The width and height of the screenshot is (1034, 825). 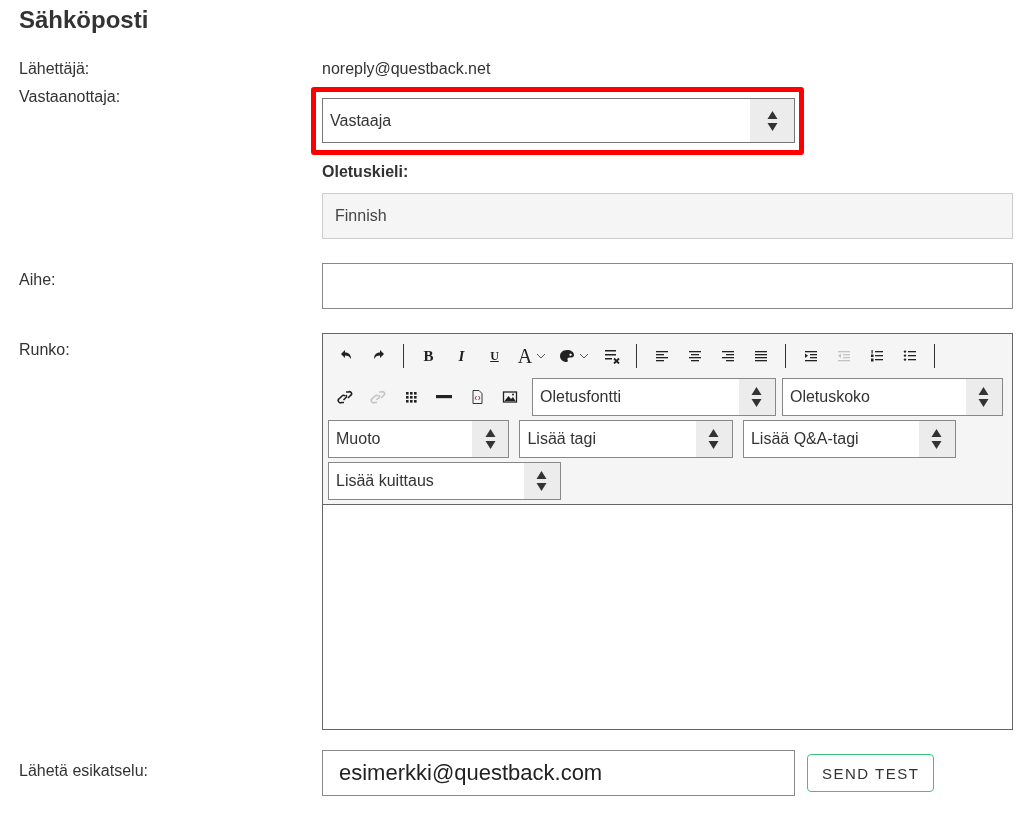 I want to click on format-button: B, so click(x=428, y=356).